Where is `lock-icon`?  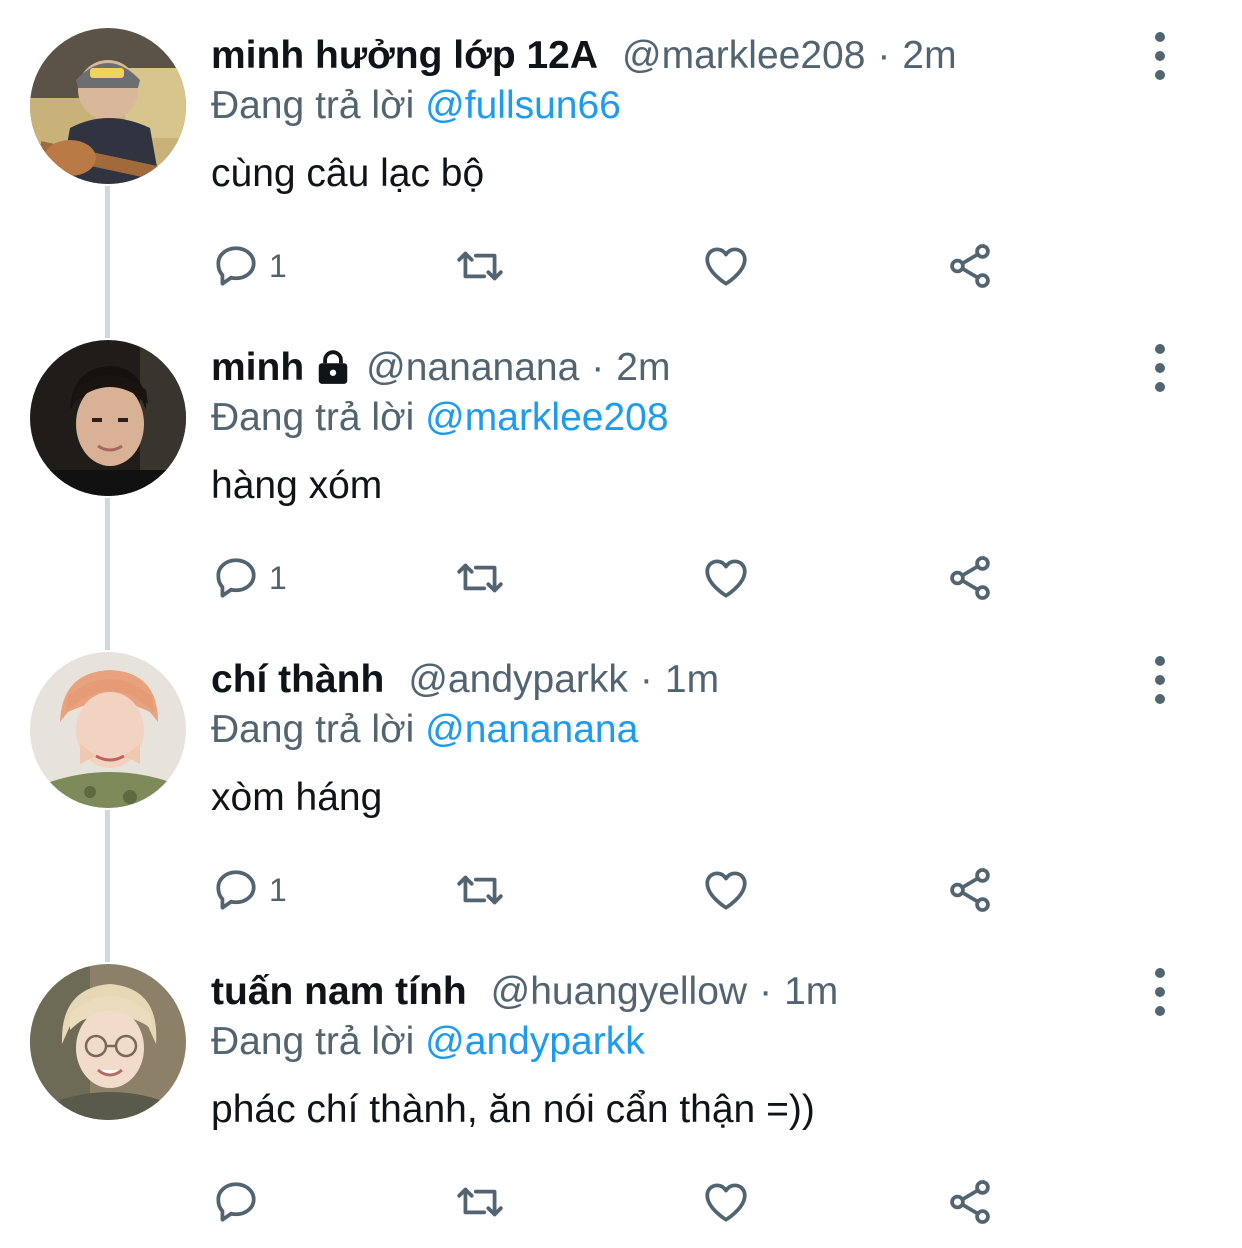
lock-icon is located at coordinates (333, 367).